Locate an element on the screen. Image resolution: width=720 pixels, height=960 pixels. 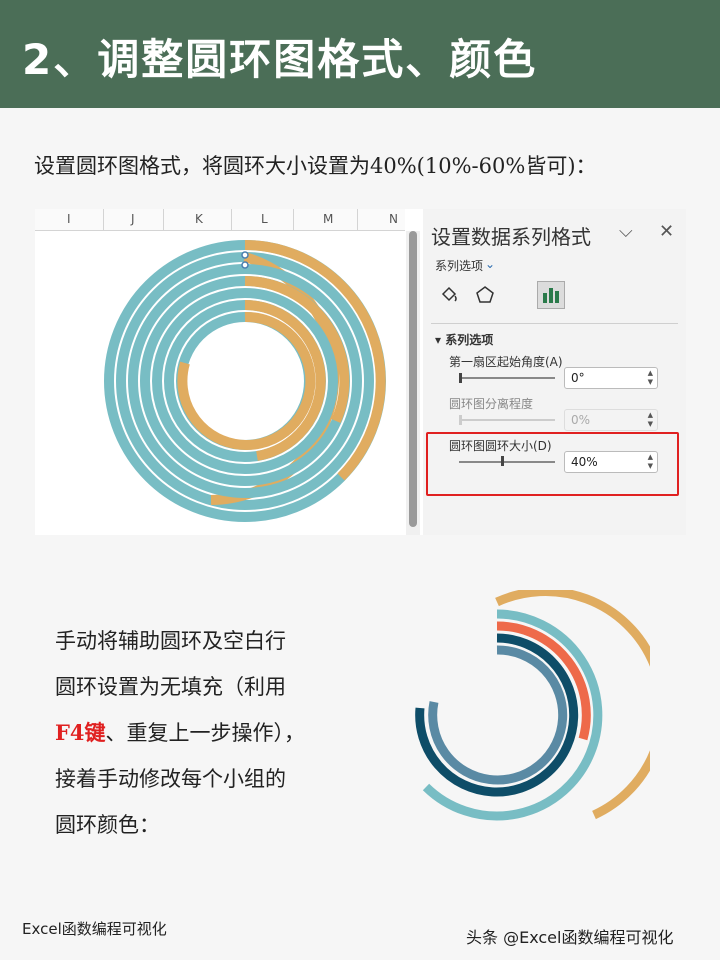
effects-tab is located at coordinates (485, 295).